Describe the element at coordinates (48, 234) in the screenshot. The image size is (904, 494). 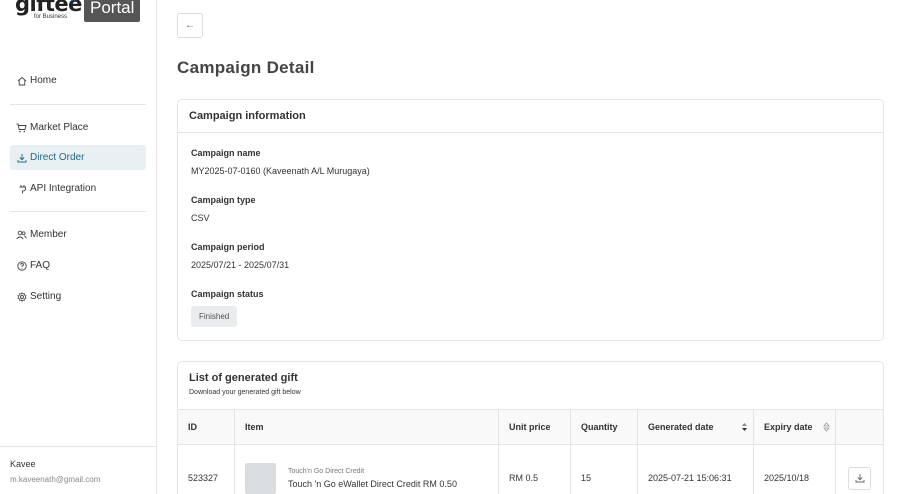
I see `sidebar-item-label: Member` at that location.